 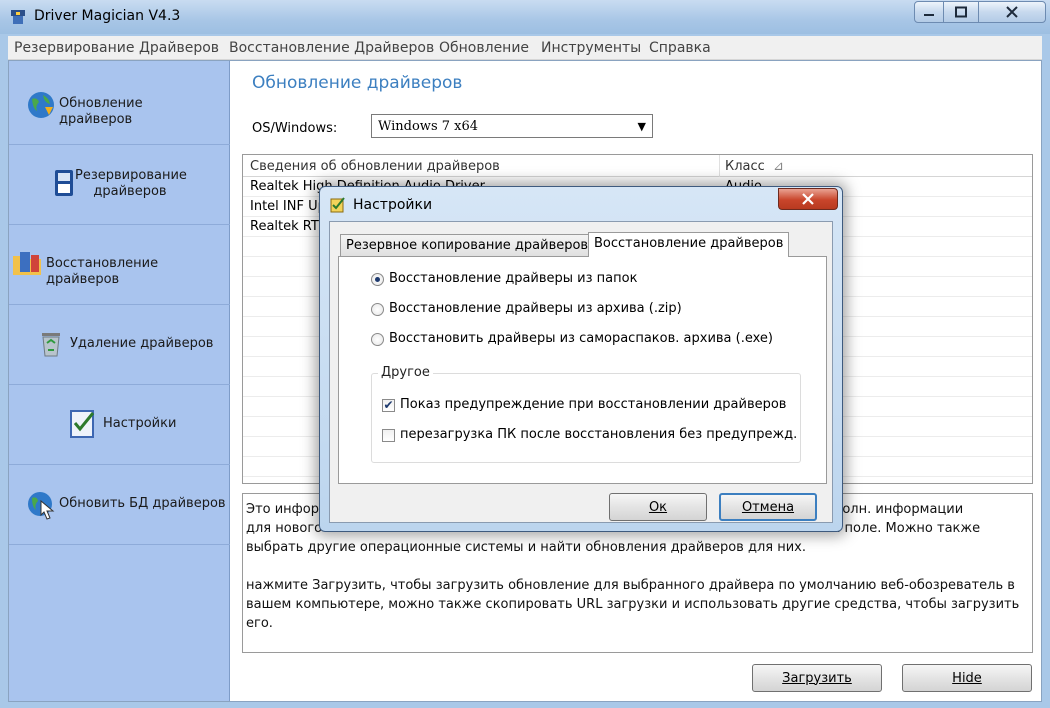 I want to click on info-line-1: Это информ, so click(x=287, y=509).